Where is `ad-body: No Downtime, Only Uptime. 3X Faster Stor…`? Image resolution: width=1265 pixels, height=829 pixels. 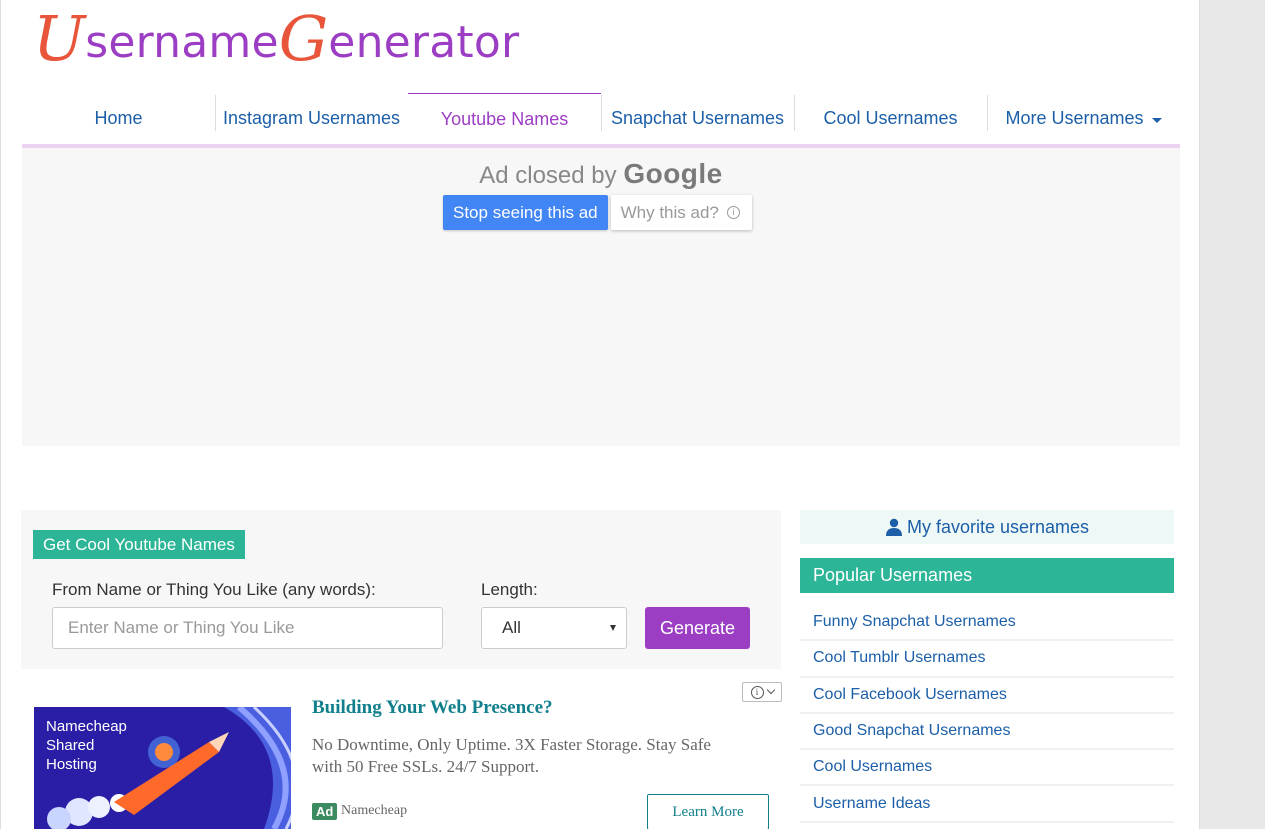
ad-body: No Downtime, Only Uptime. 3X Faster Stor… is located at coordinates (511, 755).